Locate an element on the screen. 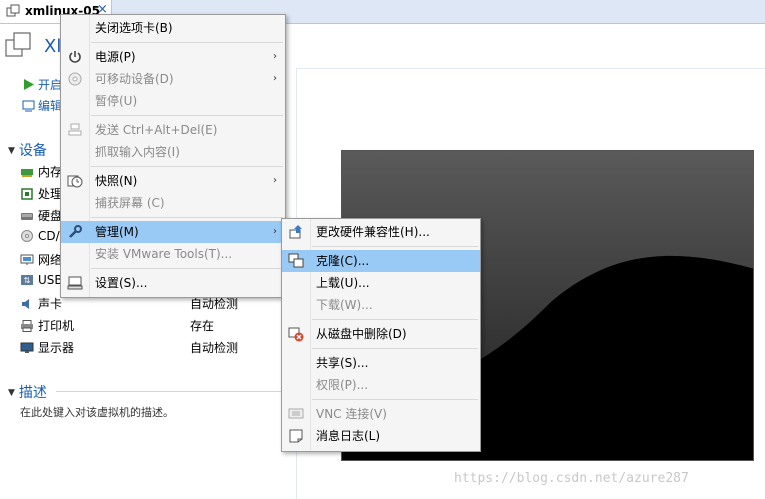 Image resolution: width=765 pixels, height=499 pixels. monitor-icon is located at coordinates (27, 347).